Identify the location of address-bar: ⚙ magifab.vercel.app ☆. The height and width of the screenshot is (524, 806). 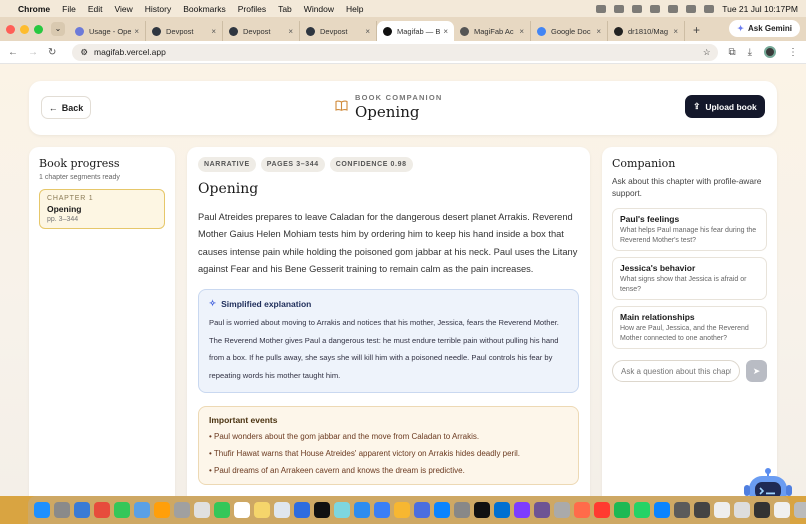
(395, 52).